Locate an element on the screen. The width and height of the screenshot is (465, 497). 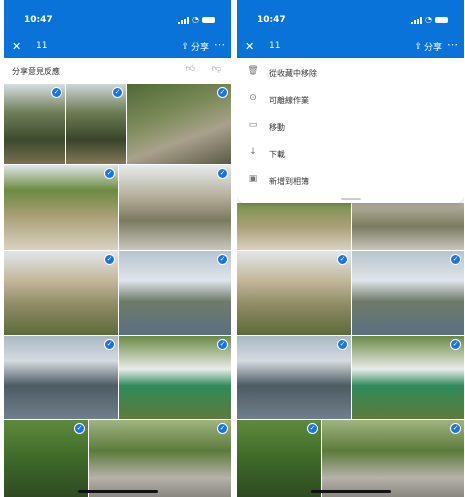
menu-item-make-available-offline: ⊙ 可離線作業 is located at coordinates (350, 100).